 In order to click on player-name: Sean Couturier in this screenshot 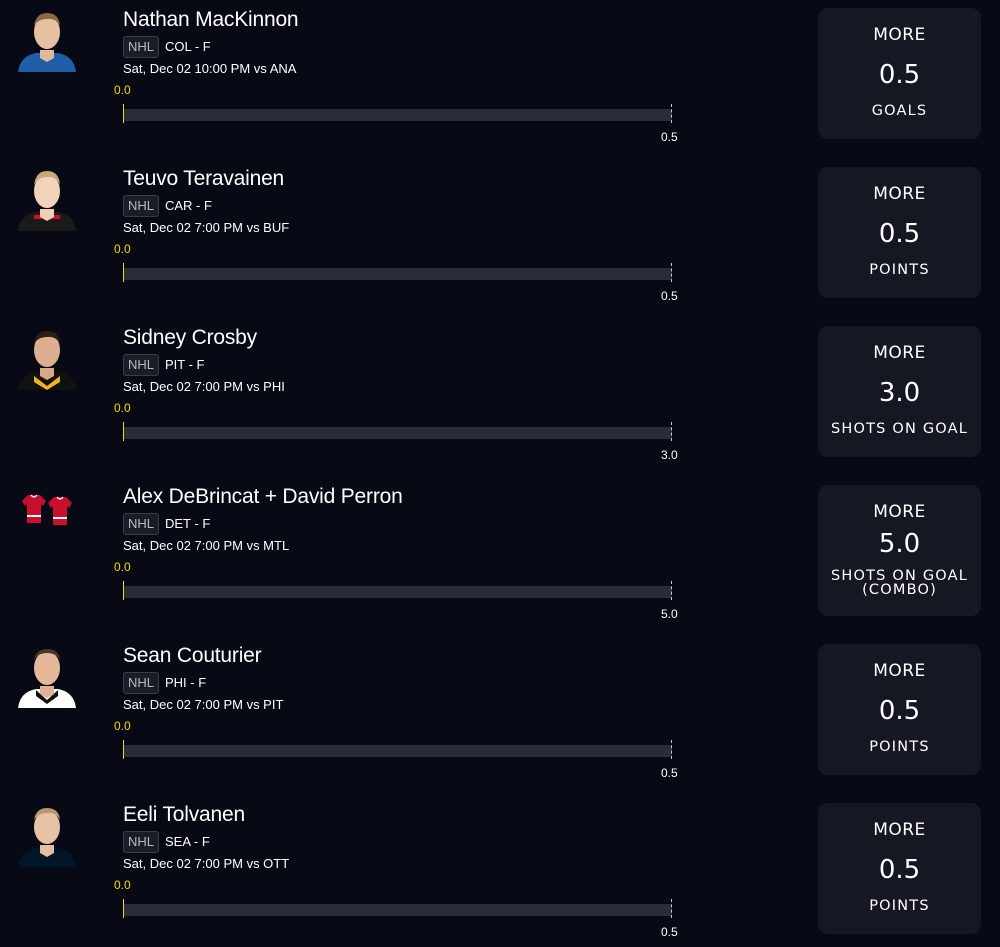, I will do `click(192, 656)`.